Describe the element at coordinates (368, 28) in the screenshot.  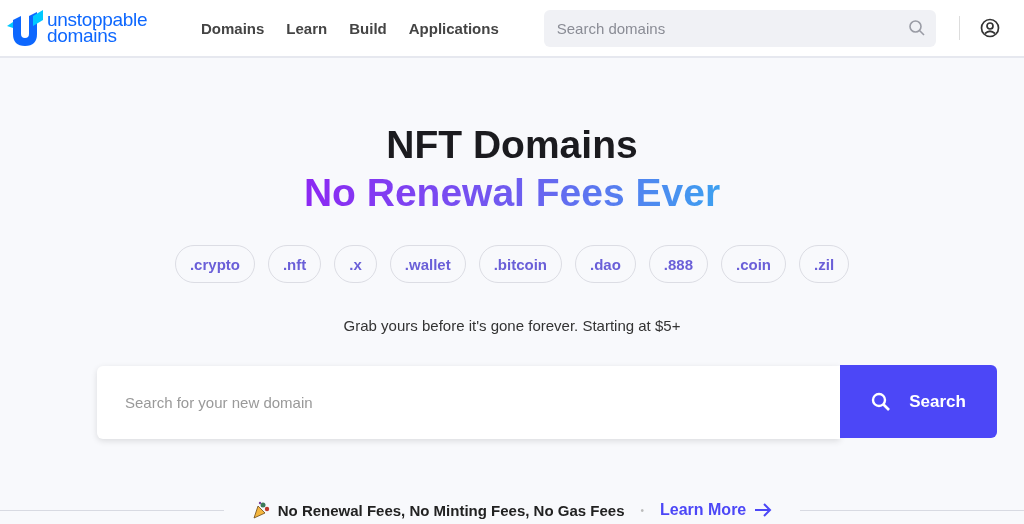
I see `nav-link: Build` at that location.